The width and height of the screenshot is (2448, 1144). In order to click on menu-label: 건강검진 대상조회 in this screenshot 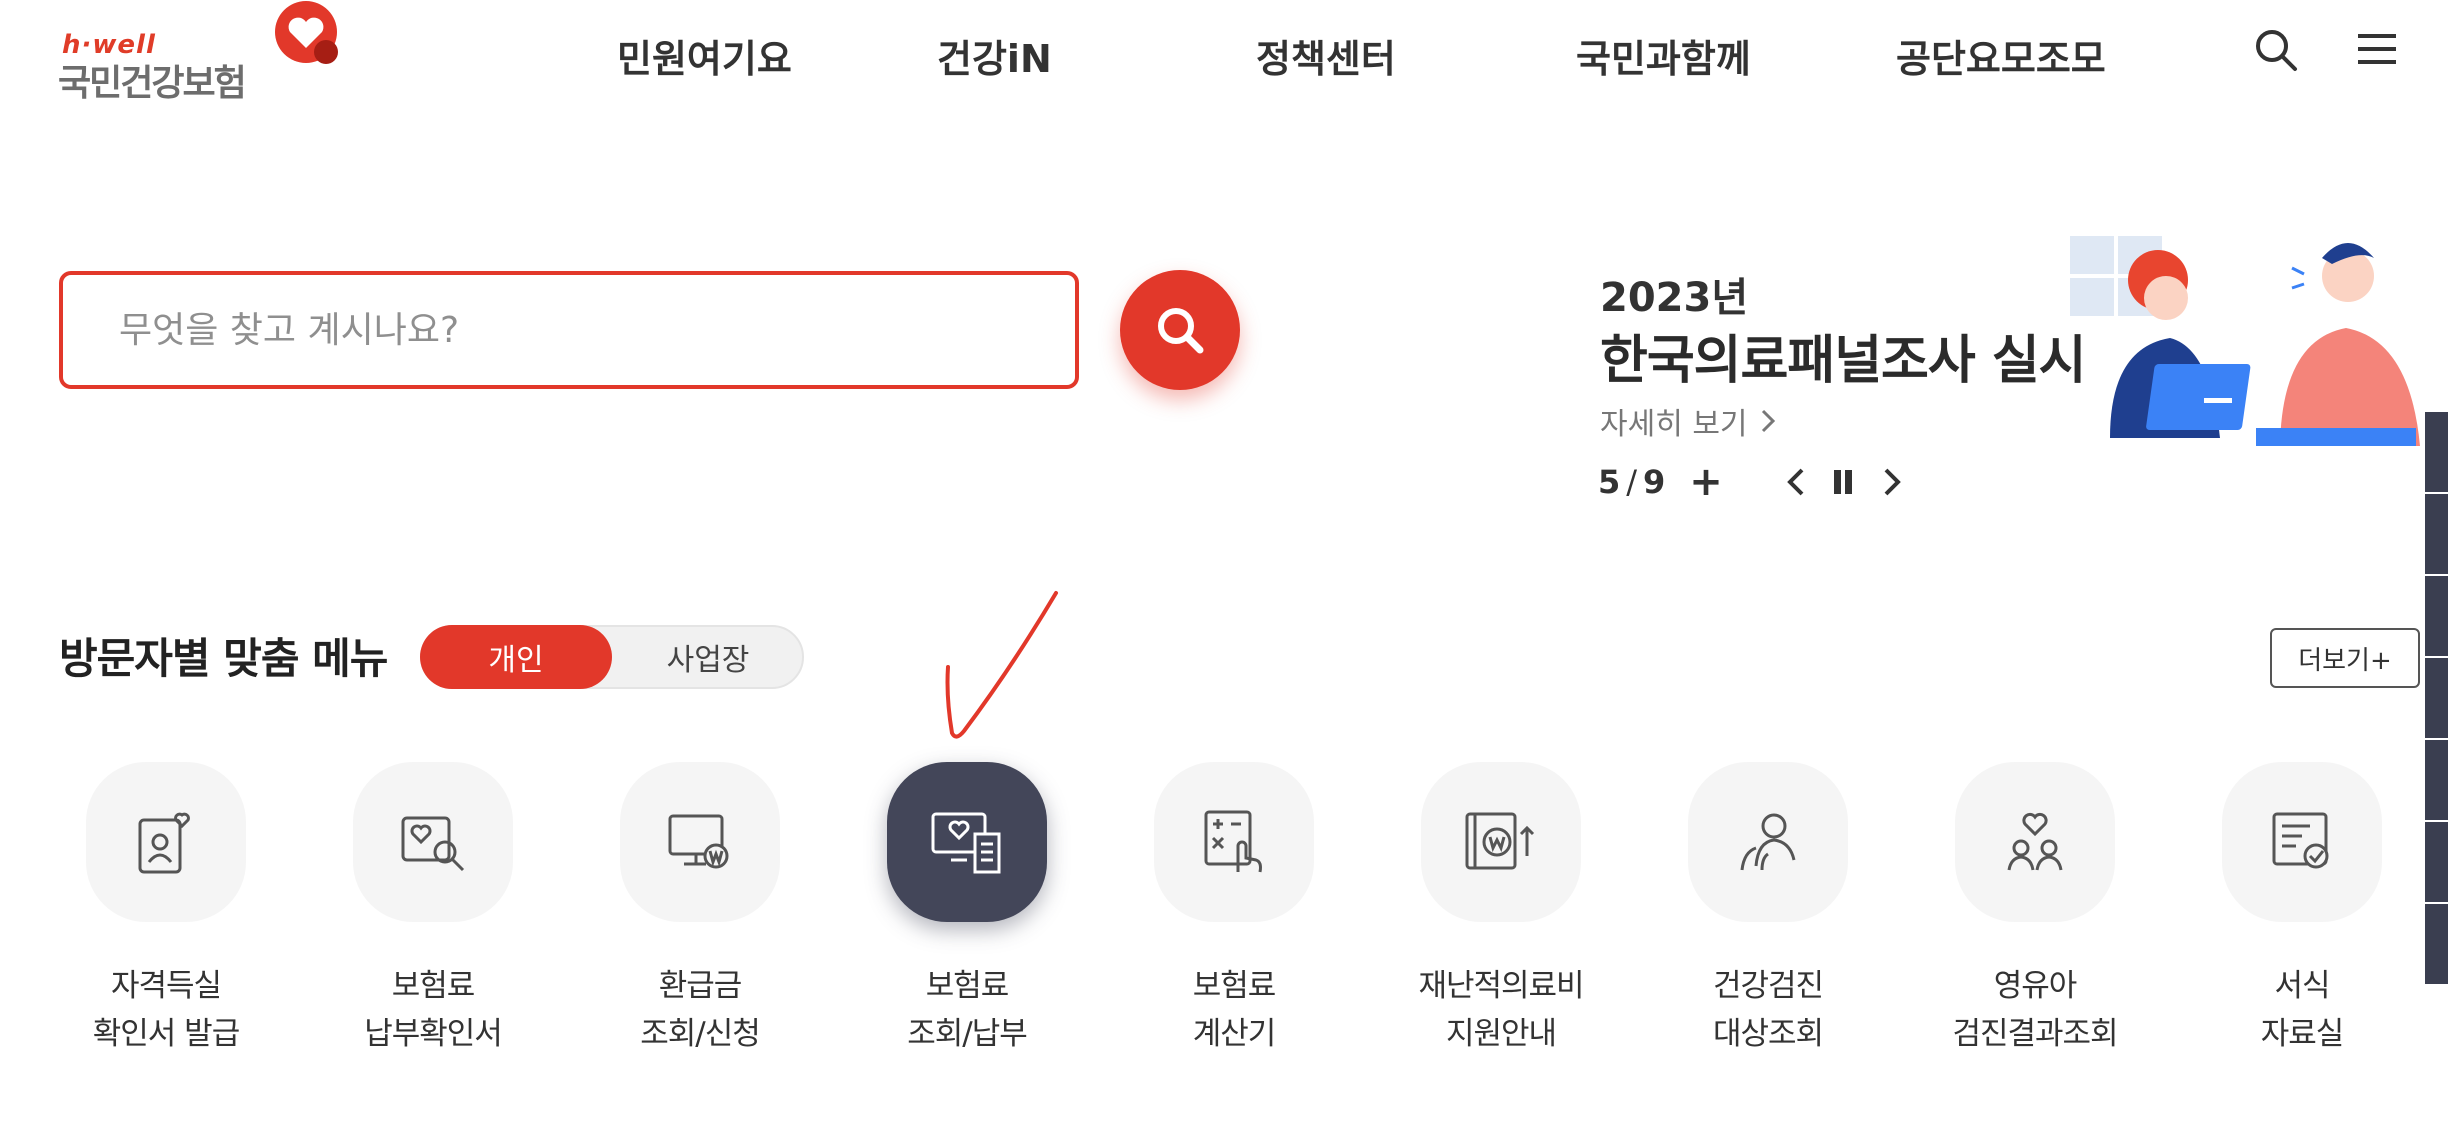, I will do `click(1768, 1010)`.